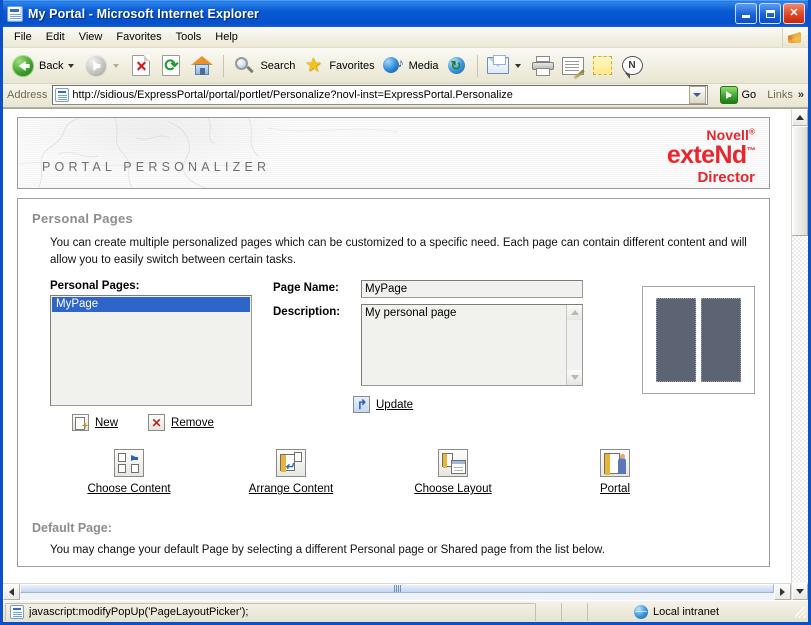  I want to click on forward-dropdown-icon, so click(116, 65).